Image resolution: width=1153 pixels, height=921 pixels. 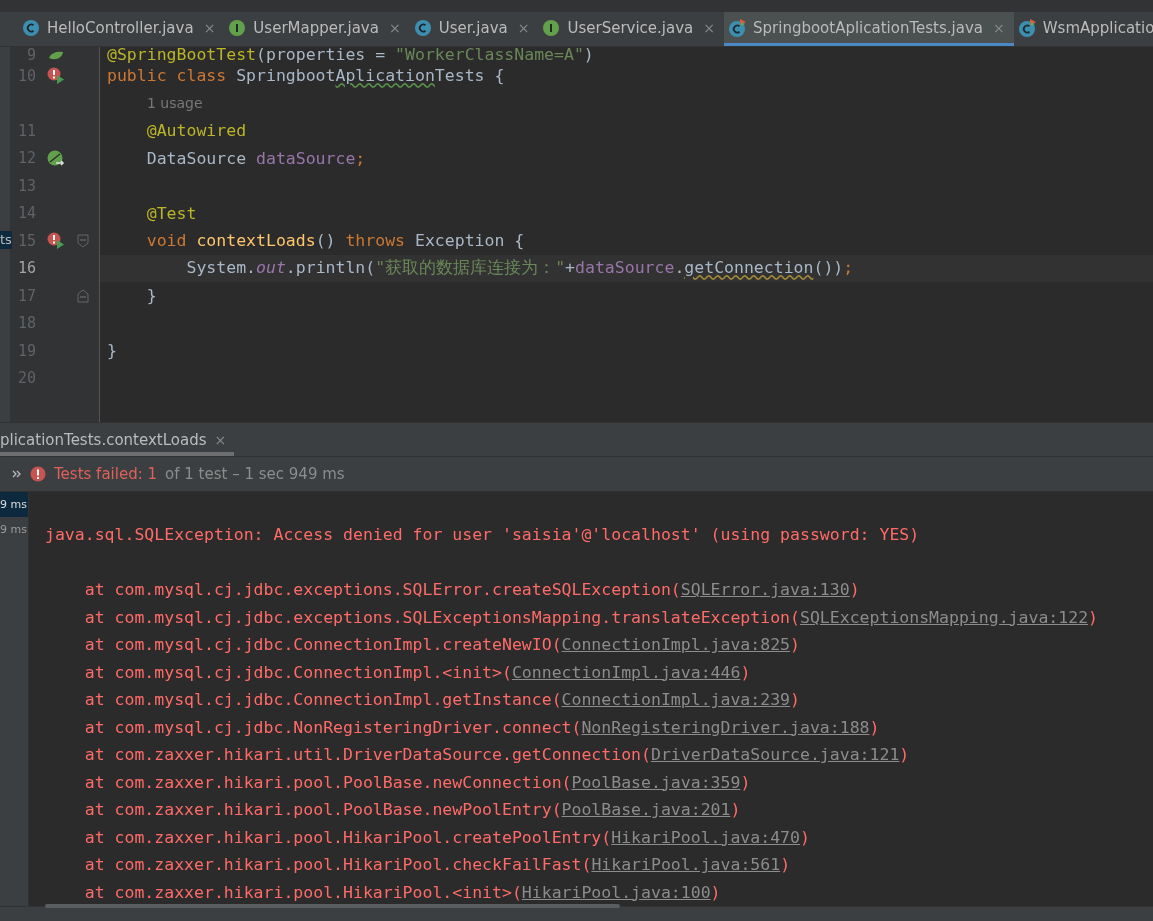 I want to click on stack-trace-line: at com.mysql.cj.jdbc.ConnectionImpl.<init>(ConnectionImpl.java:446), so click(x=417, y=672).